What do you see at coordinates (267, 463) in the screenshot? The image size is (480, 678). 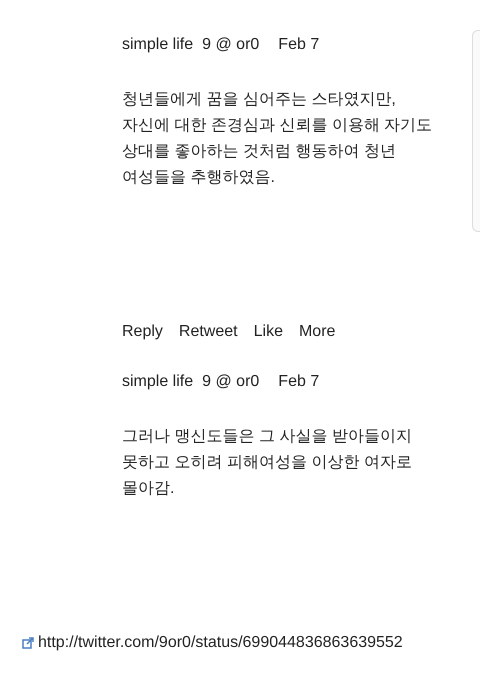 I see `tweet-text: 그러나 맹신도들은 그 사실을 받아들이지 못하고 오히려 피해여성을 이상한 여자로 몰아감.` at bounding box center [267, 463].